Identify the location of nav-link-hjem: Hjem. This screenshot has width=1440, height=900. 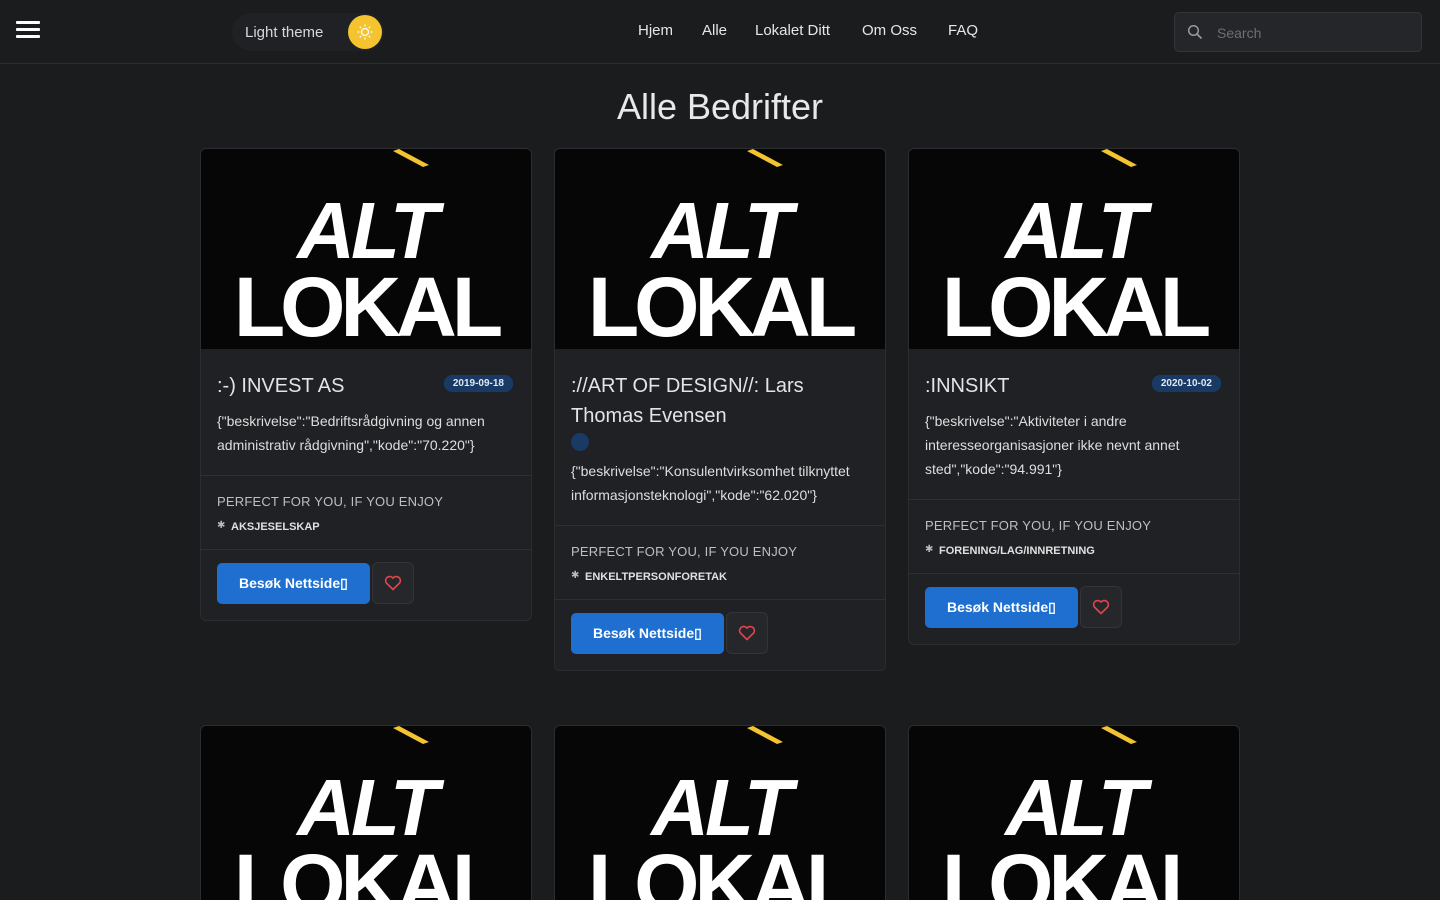
(655, 30).